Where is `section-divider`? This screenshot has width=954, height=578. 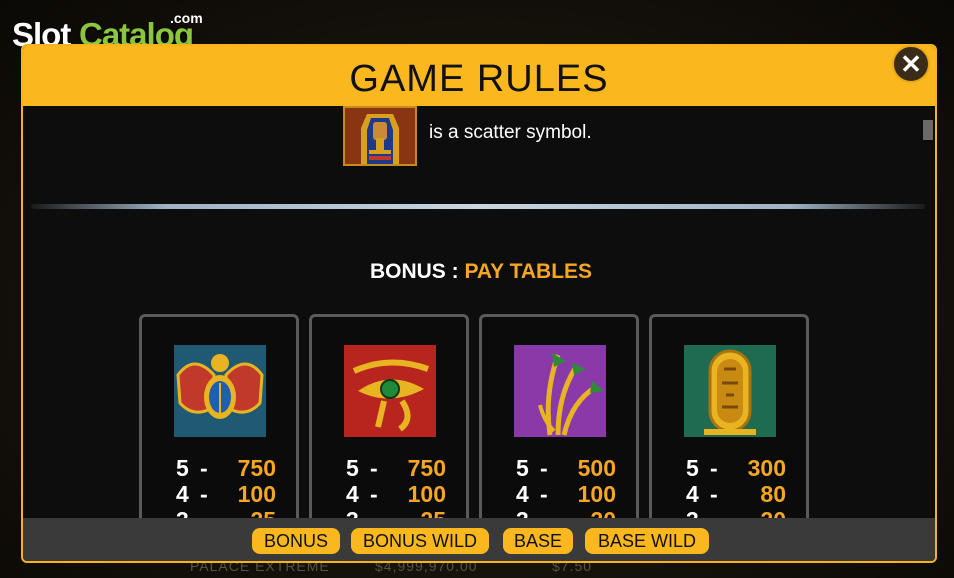 section-divider is located at coordinates (478, 206).